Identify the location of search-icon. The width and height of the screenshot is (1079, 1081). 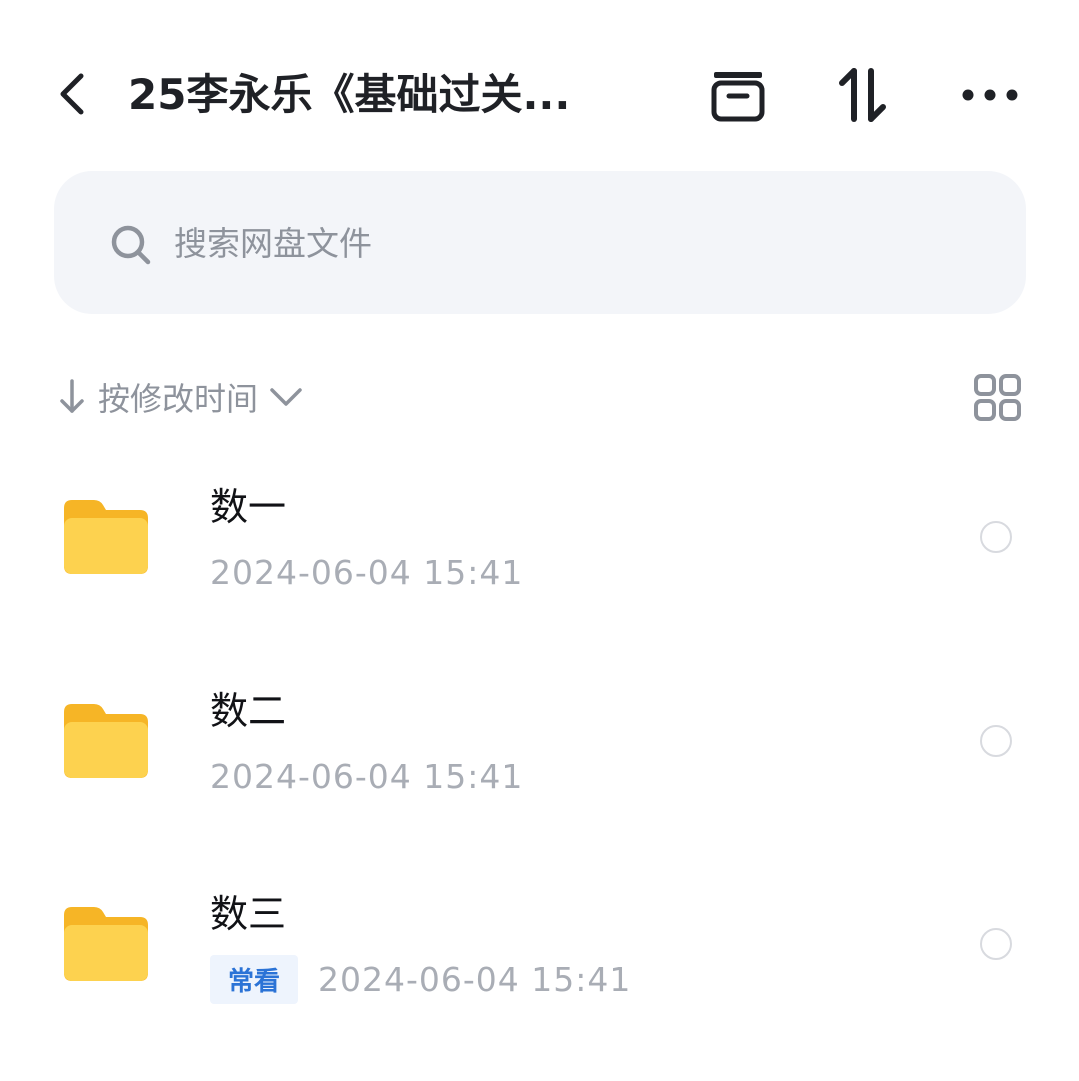
(131, 245).